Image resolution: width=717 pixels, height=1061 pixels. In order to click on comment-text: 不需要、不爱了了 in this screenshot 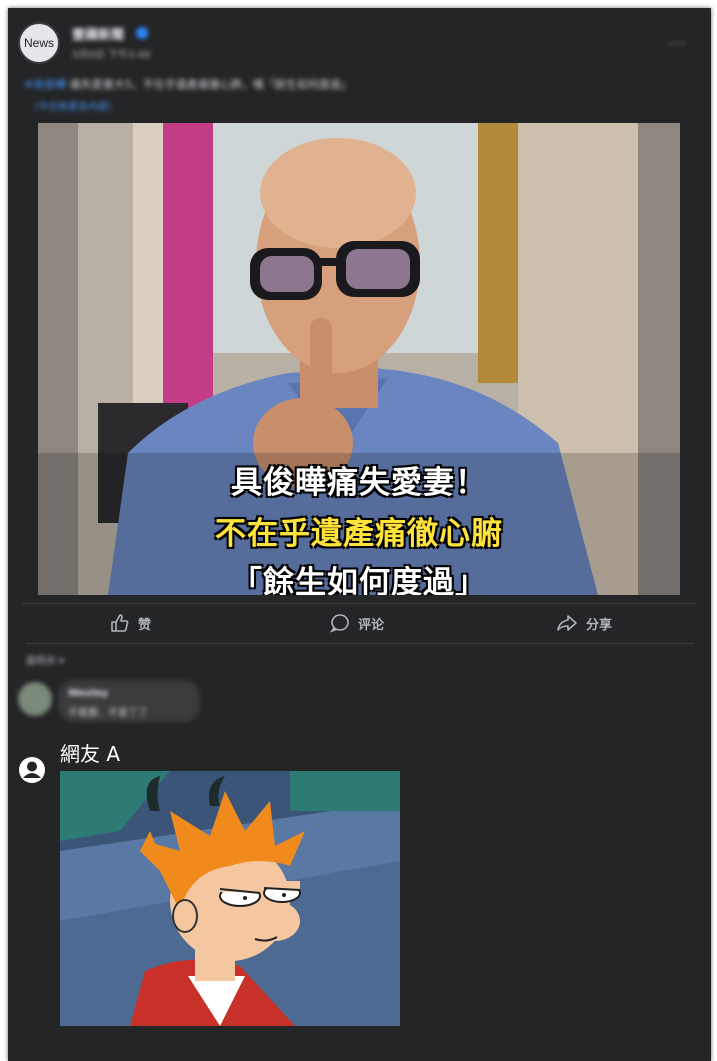, I will do `click(108, 713)`.